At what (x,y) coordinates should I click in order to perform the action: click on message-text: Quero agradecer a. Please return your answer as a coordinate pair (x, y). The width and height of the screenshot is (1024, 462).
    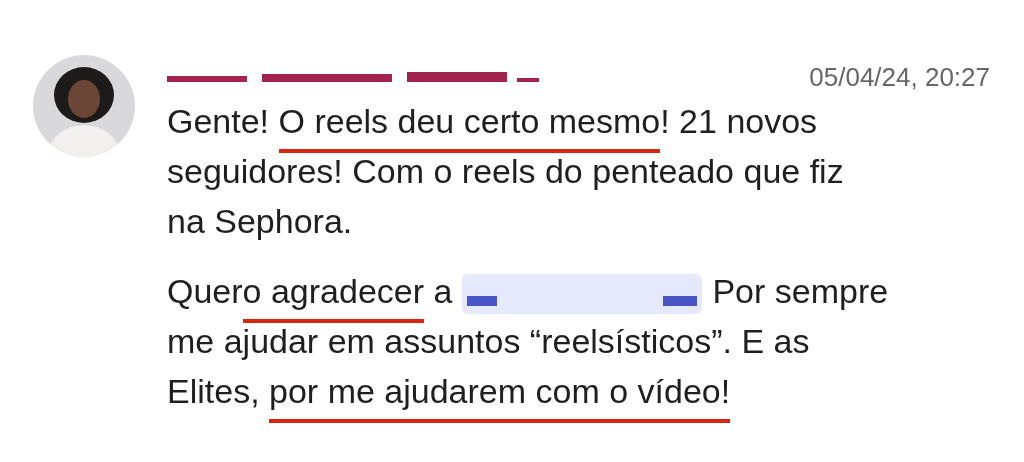
    Looking at the image, I should click on (310, 294).